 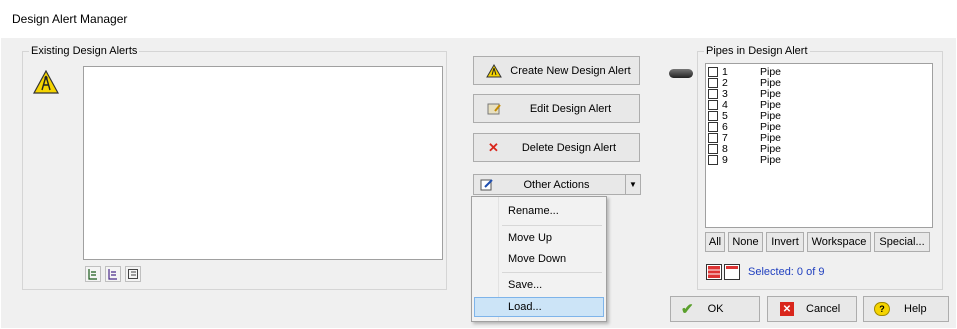 What do you see at coordinates (744, 83) in the screenshot?
I see `pipe-row: 2 Pipe` at bounding box center [744, 83].